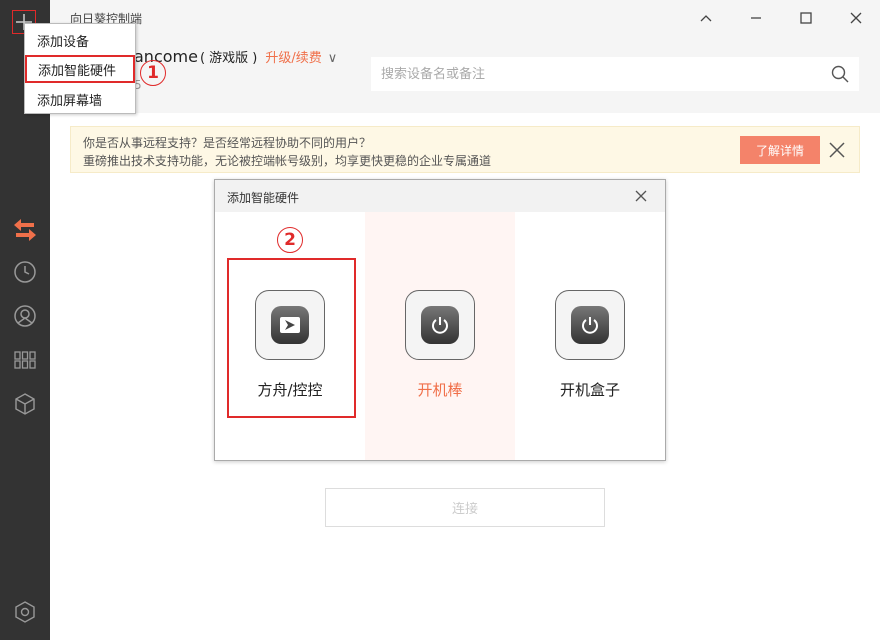 The height and width of the screenshot is (640, 880). I want to click on radar-icon, so click(25, 316).